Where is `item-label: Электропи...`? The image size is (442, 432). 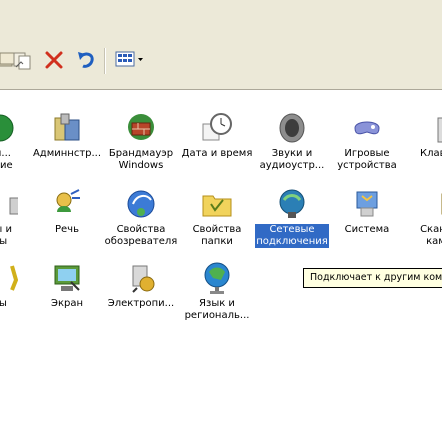
item-label: Электропи... is located at coordinates (141, 303).